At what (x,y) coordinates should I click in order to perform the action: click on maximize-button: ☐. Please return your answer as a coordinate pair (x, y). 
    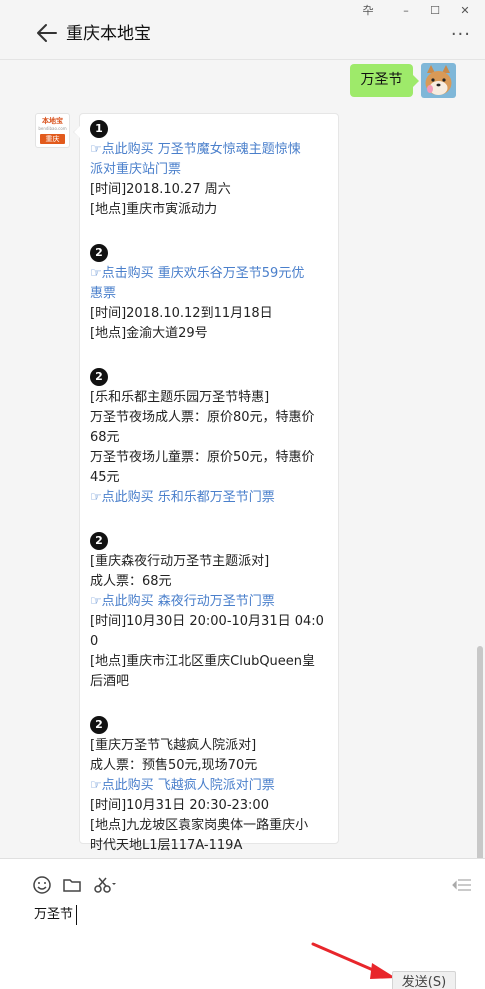
    Looking at the image, I should click on (435, 11).